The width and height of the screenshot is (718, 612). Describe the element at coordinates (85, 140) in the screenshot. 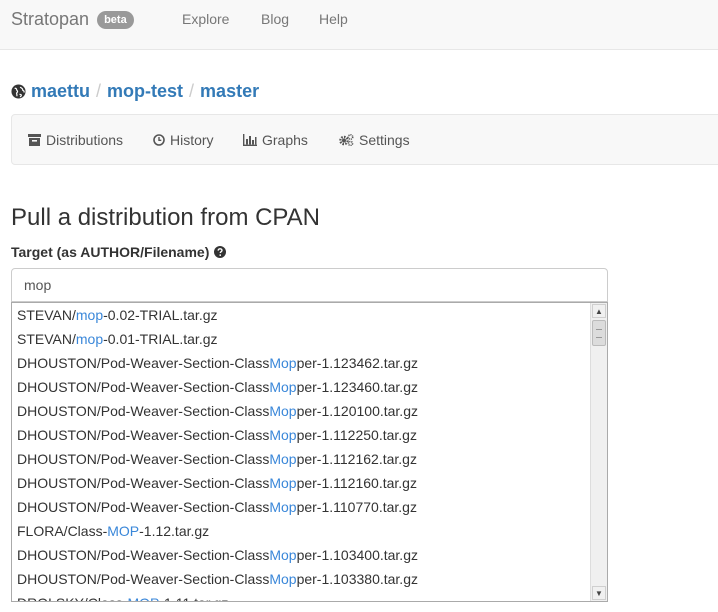

I see `tab-label: Distributions` at that location.